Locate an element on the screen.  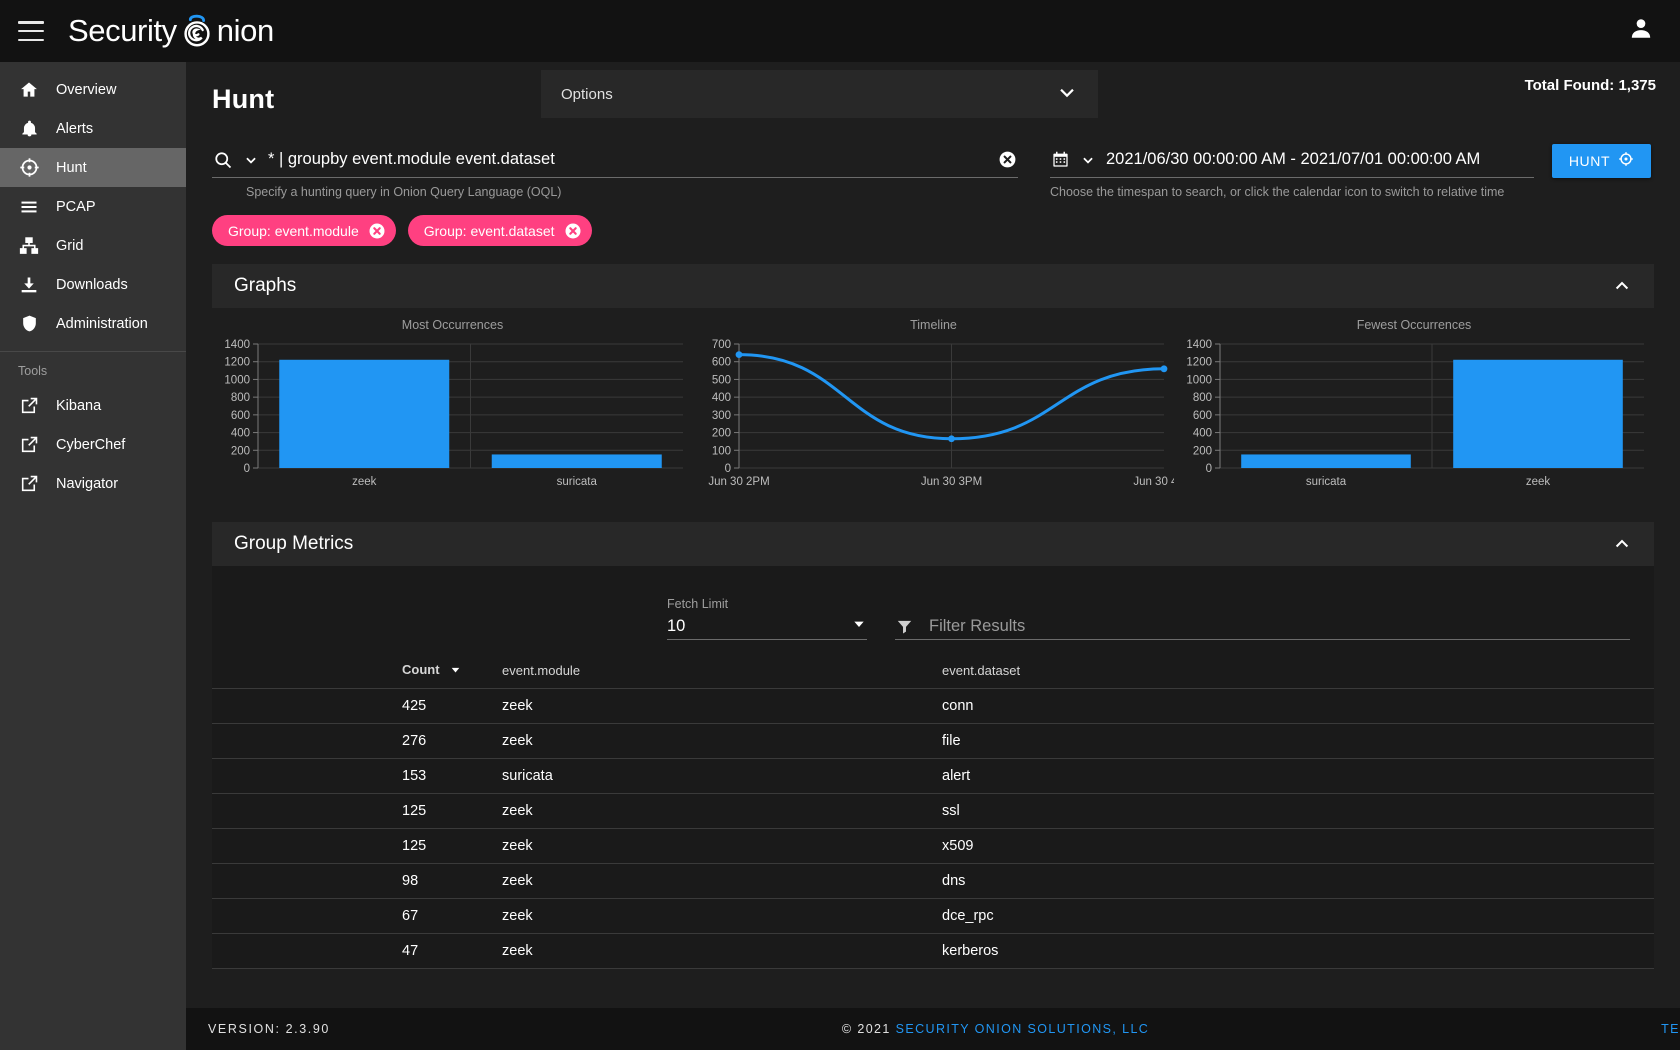
page-title: Hunt is located at coordinates (243, 99).